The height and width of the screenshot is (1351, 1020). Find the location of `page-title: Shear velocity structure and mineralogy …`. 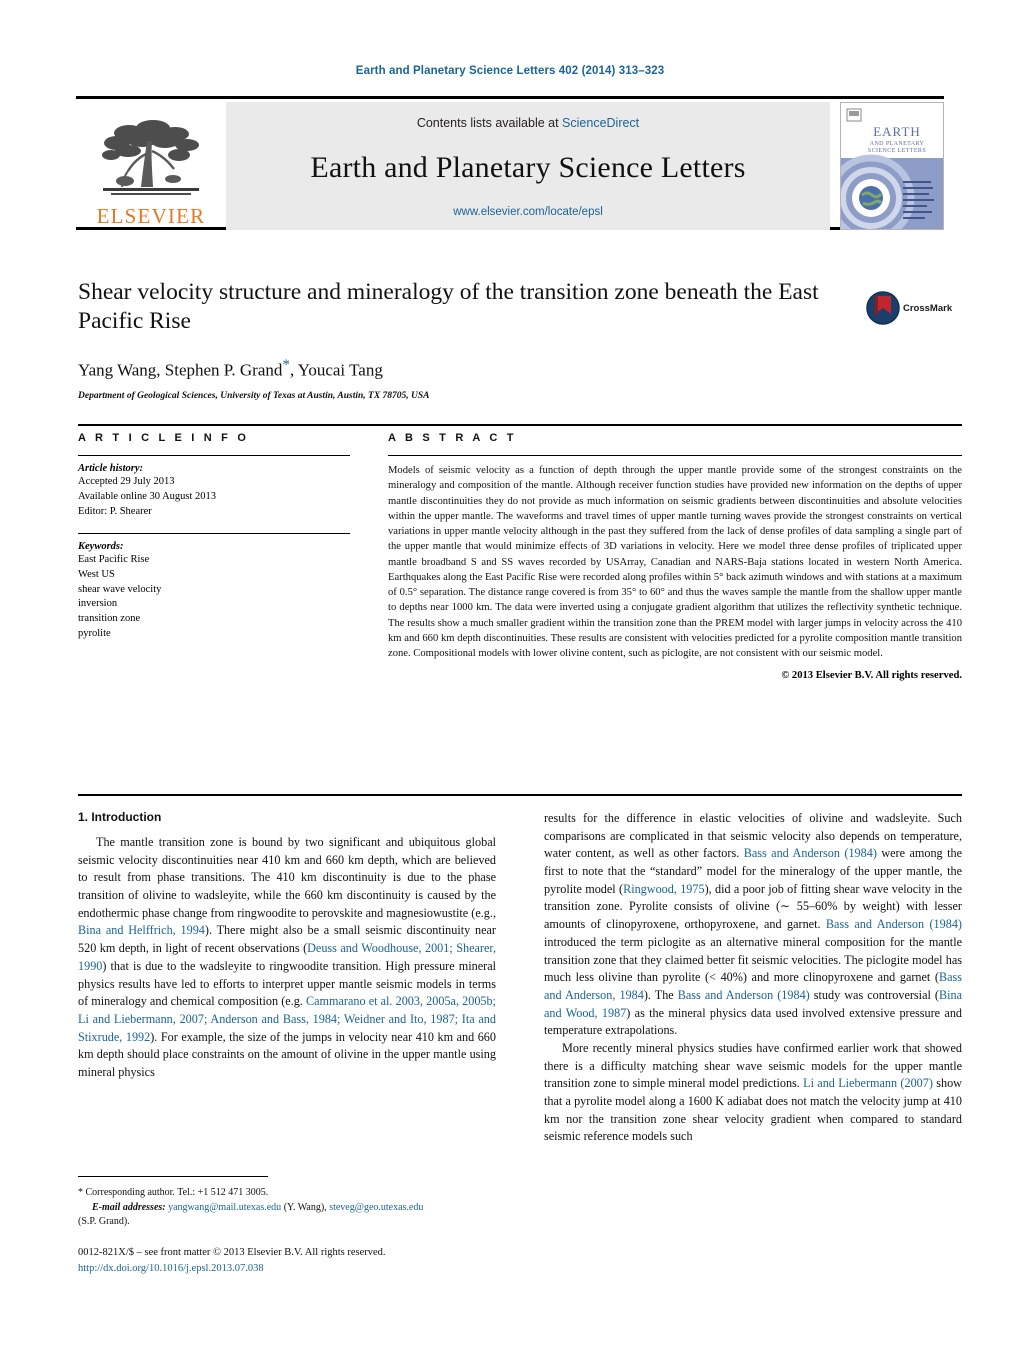

page-title: Shear velocity structure and mineralogy … is located at coordinates (448, 307).